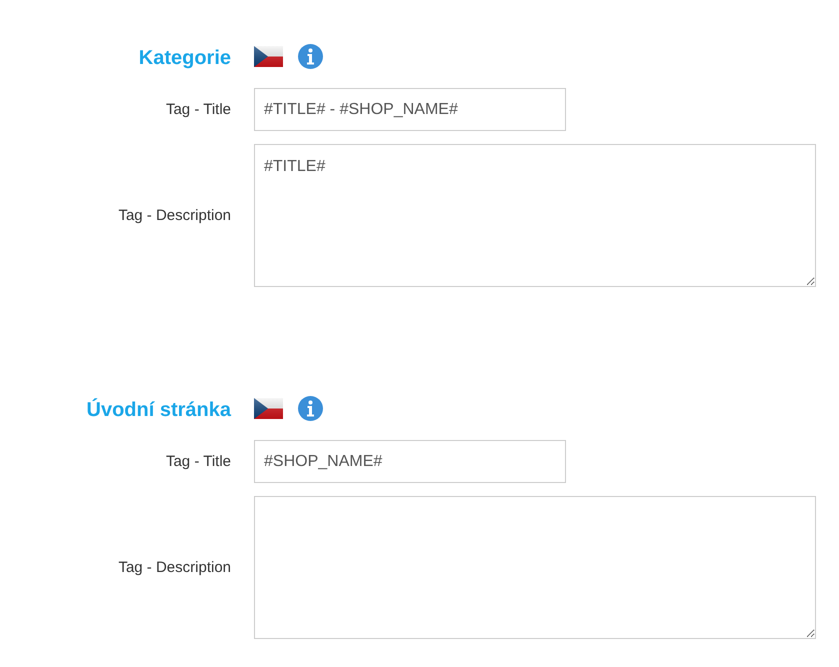 The image size is (839, 667). Describe the element at coordinates (158, 410) in the screenshot. I see `section-heading: Úvodní stránka` at that location.